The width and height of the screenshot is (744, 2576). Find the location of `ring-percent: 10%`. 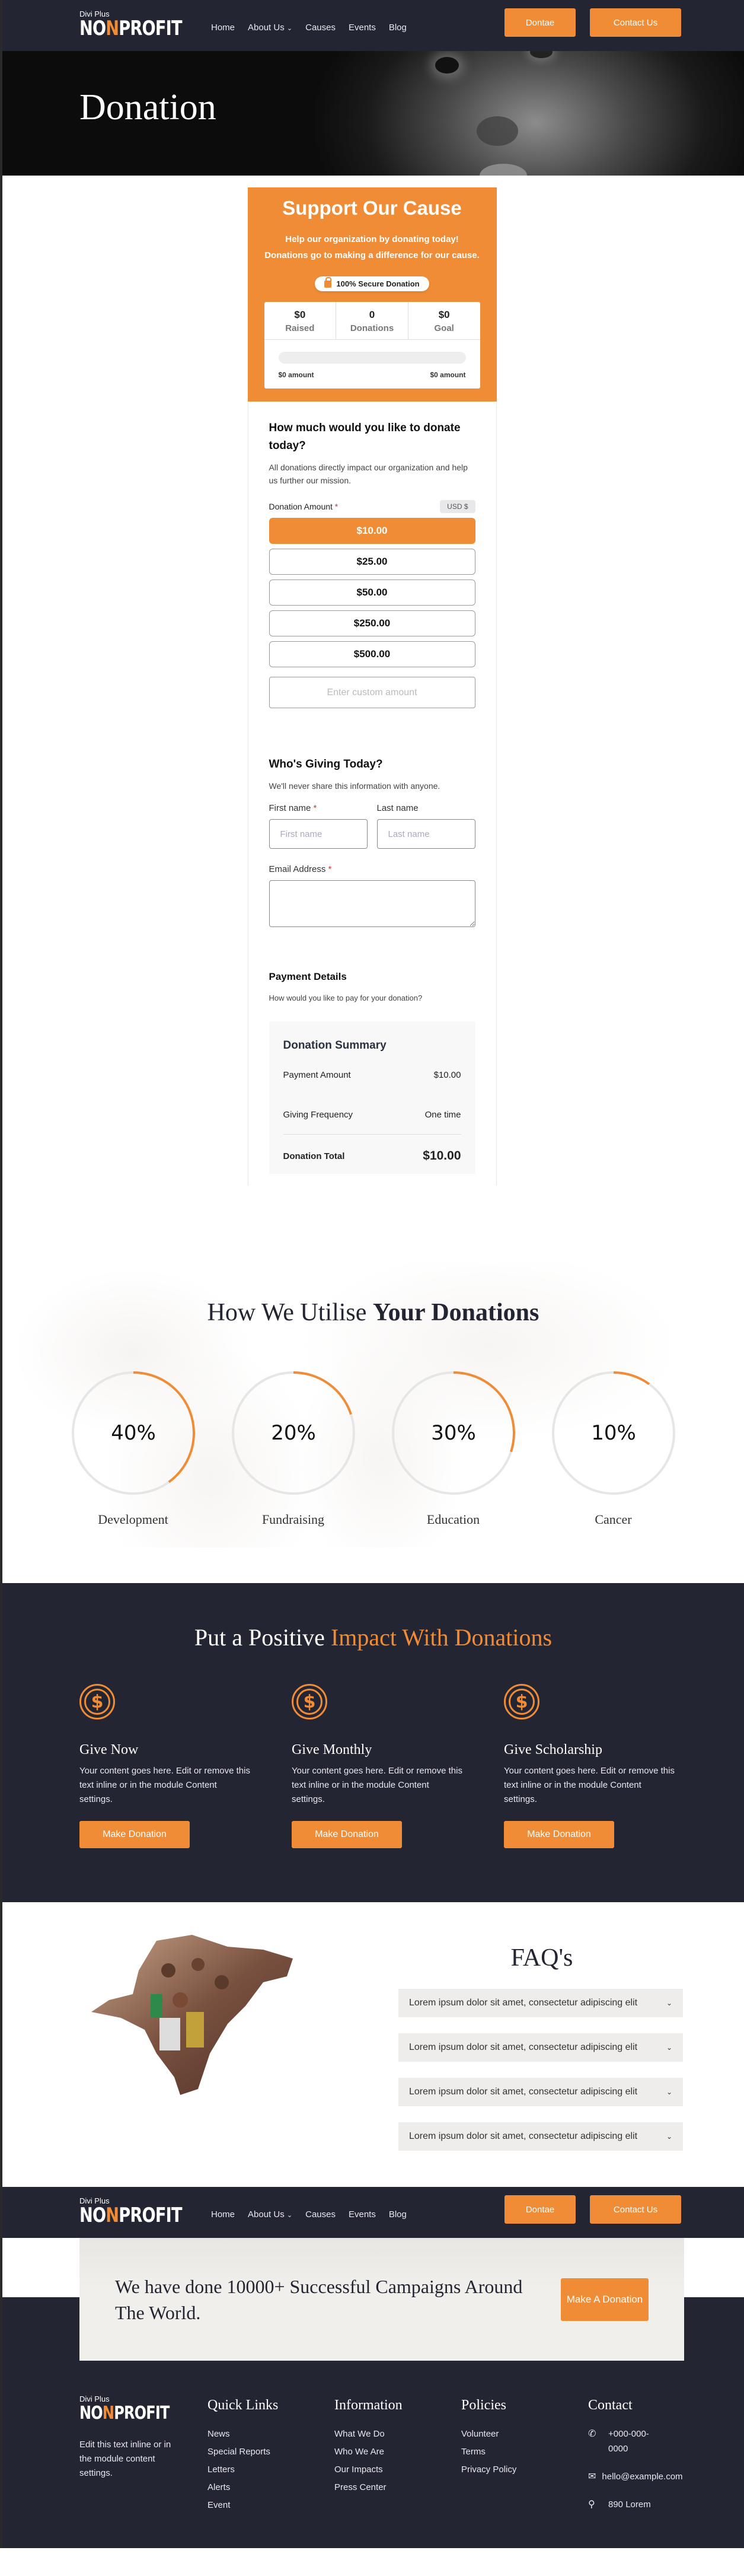

ring-percent: 10% is located at coordinates (613, 1433).